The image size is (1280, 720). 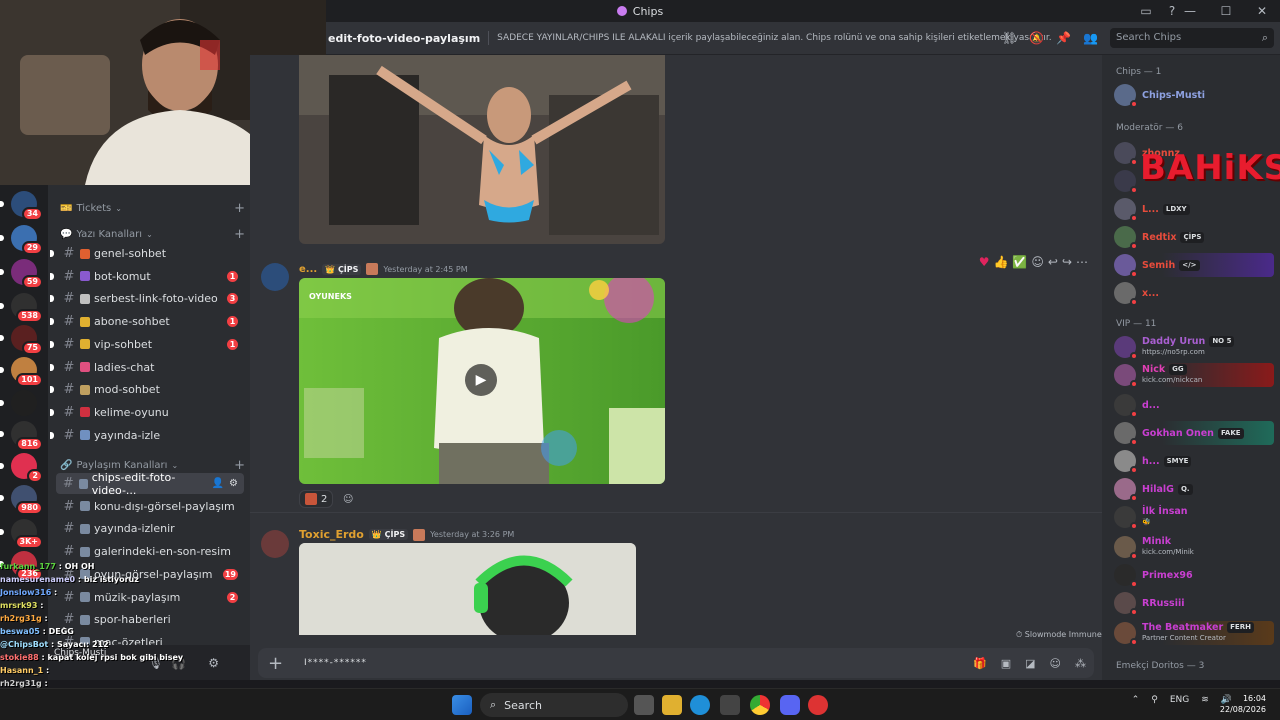 What do you see at coordinates (1262, 11) in the screenshot?
I see `close-button: ✕` at bounding box center [1262, 11].